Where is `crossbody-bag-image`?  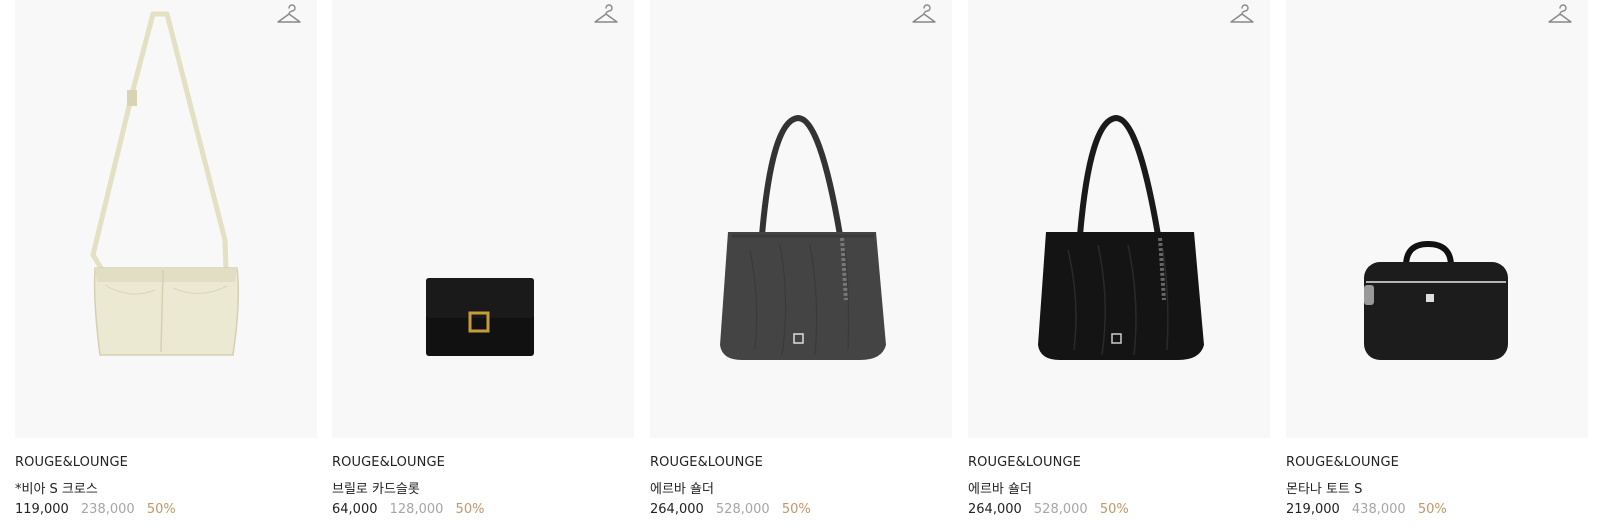
crossbody-bag-image is located at coordinates (165, 184).